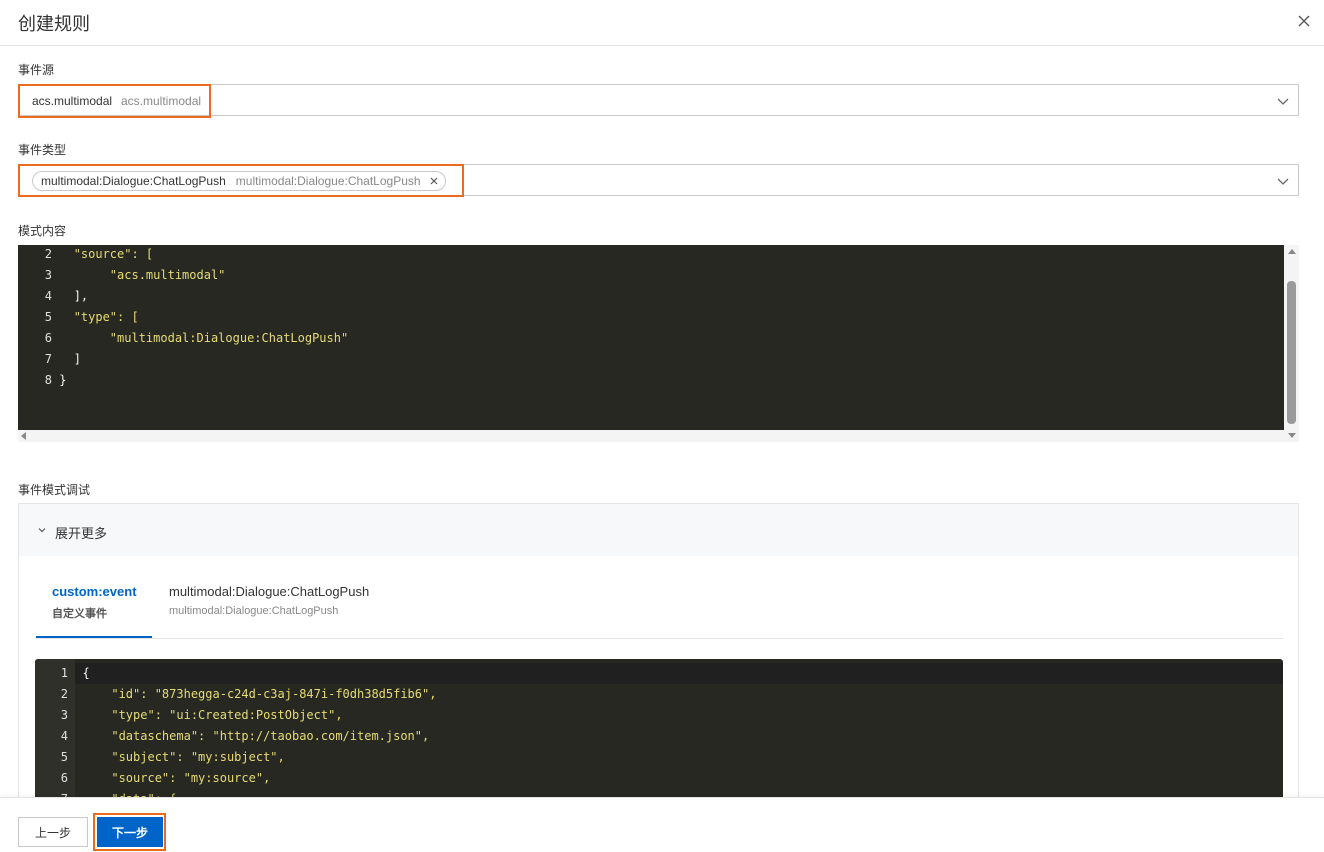  Describe the element at coordinates (130, 832) in the screenshot. I see `next-step-button: 下一步` at that location.